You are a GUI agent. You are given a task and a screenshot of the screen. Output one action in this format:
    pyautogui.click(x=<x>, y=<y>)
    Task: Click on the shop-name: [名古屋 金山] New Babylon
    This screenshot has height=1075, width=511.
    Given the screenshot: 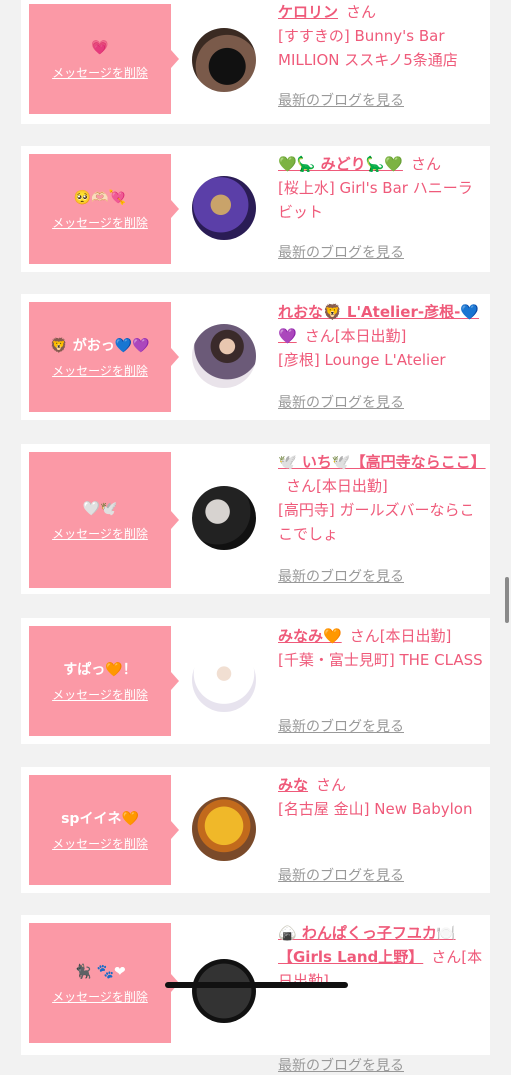 What is the action you would take?
    pyautogui.click(x=375, y=809)
    